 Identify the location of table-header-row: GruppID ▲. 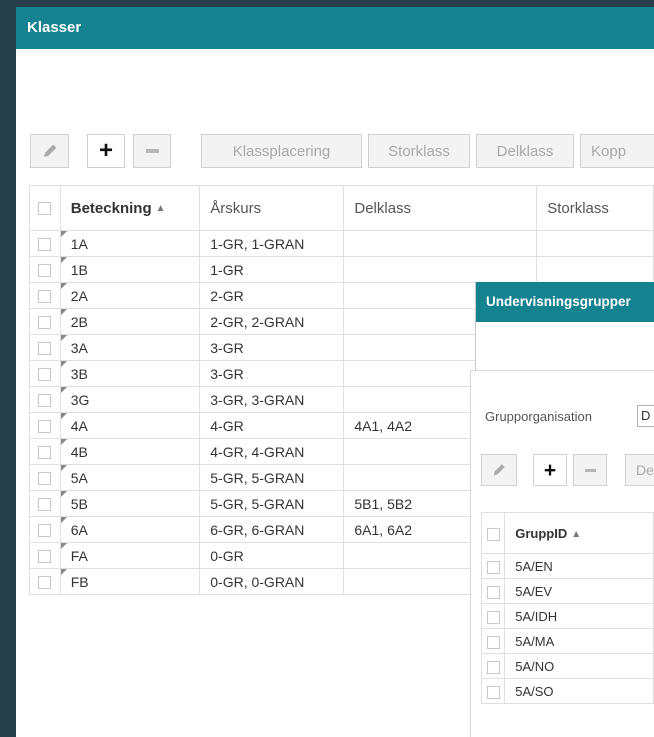
(567, 533).